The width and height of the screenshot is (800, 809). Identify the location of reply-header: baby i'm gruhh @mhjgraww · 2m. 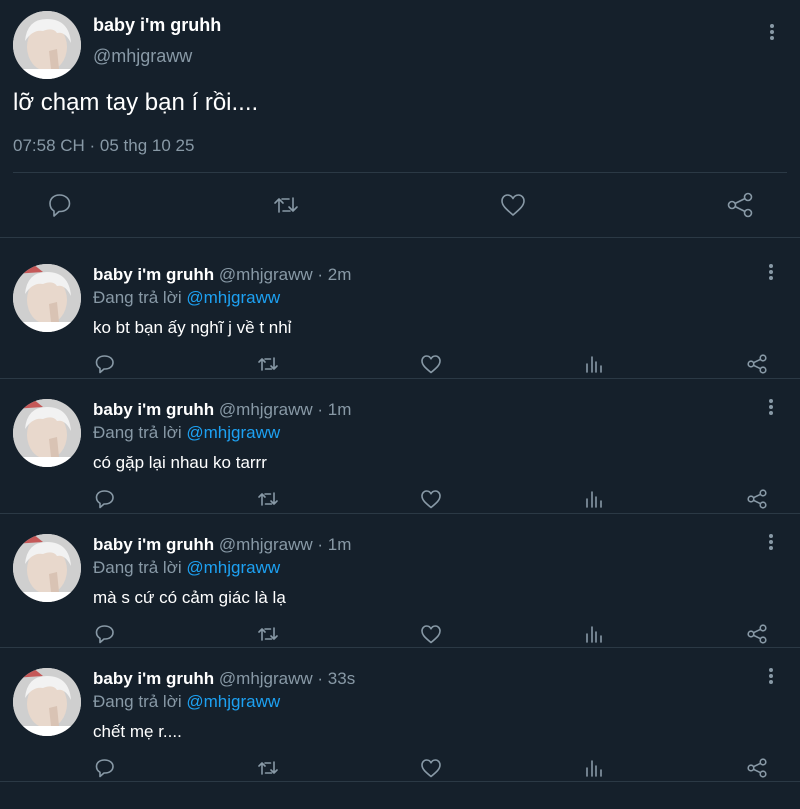
(222, 275).